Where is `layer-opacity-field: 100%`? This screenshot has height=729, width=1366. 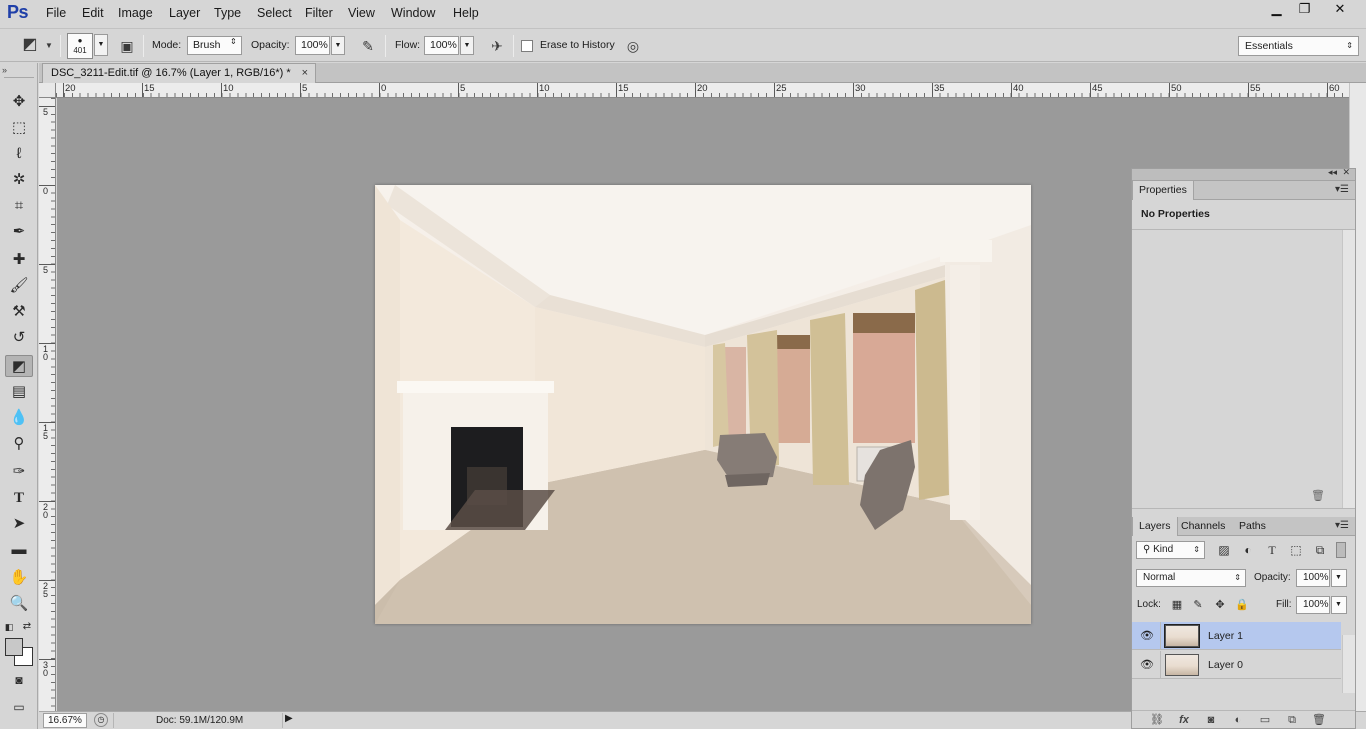
layer-opacity-field: 100% is located at coordinates (1313, 578).